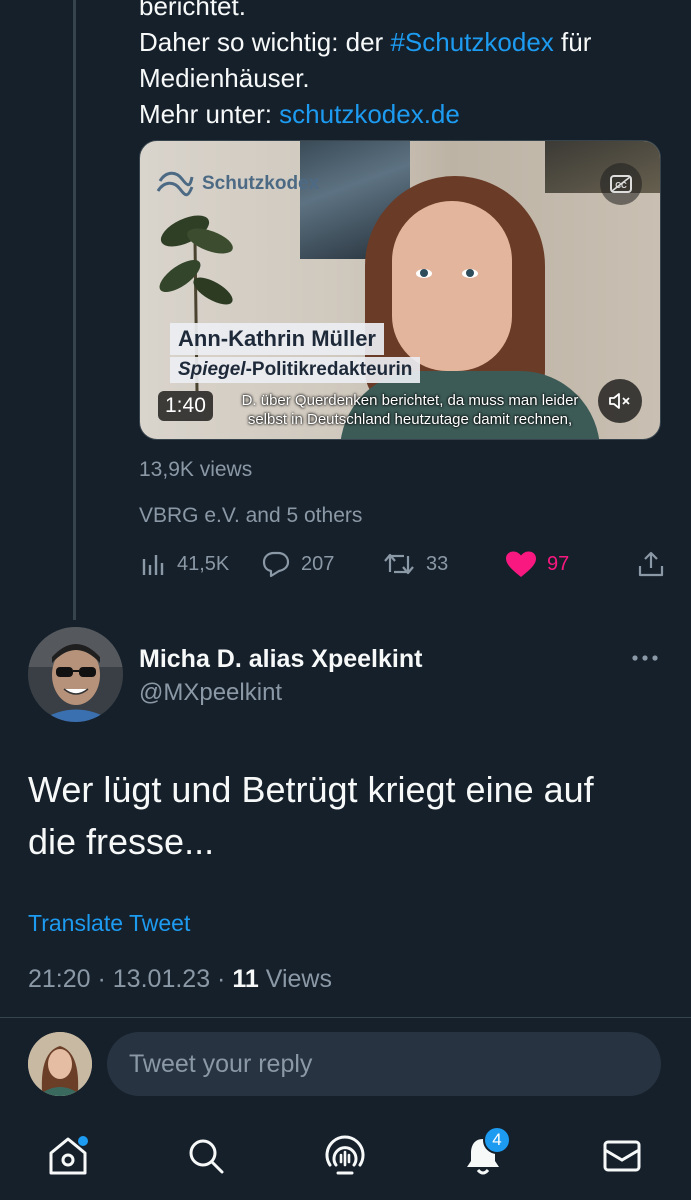  What do you see at coordinates (175, 184) in the screenshot?
I see `schutzkodex-logo-icon` at bounding box center [175, 184].